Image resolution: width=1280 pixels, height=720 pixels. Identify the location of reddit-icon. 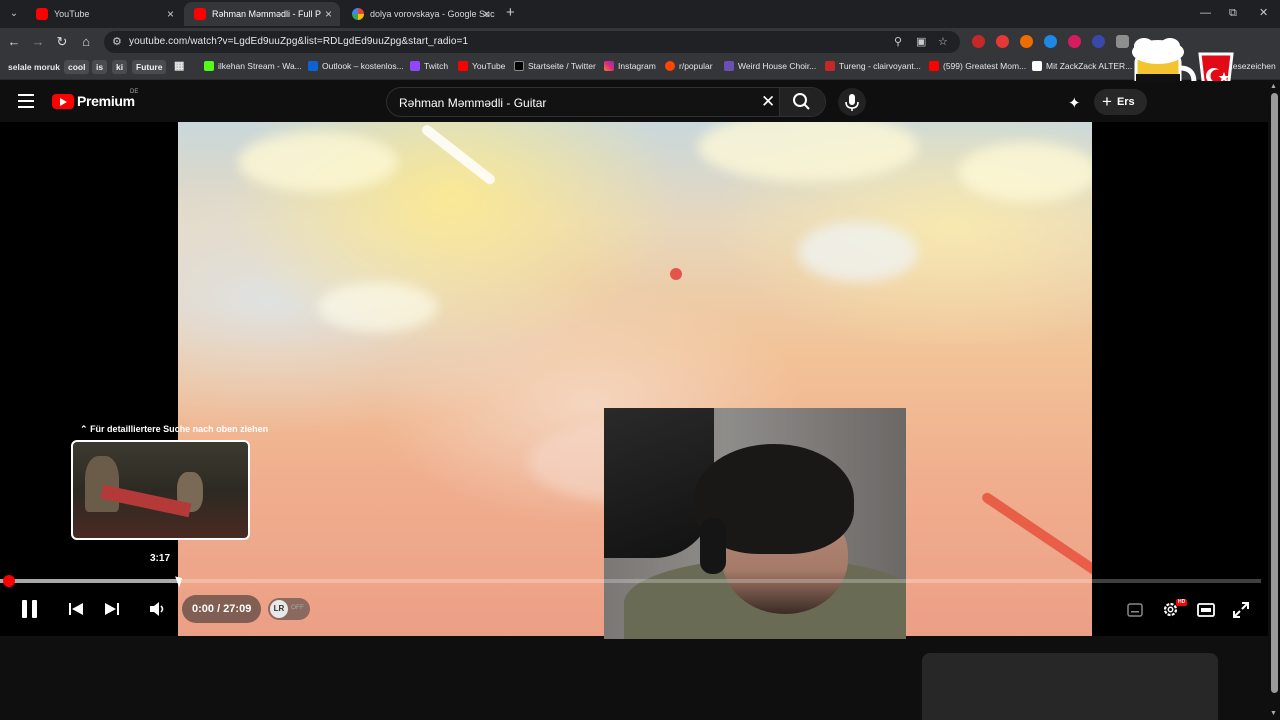
(670, 66).